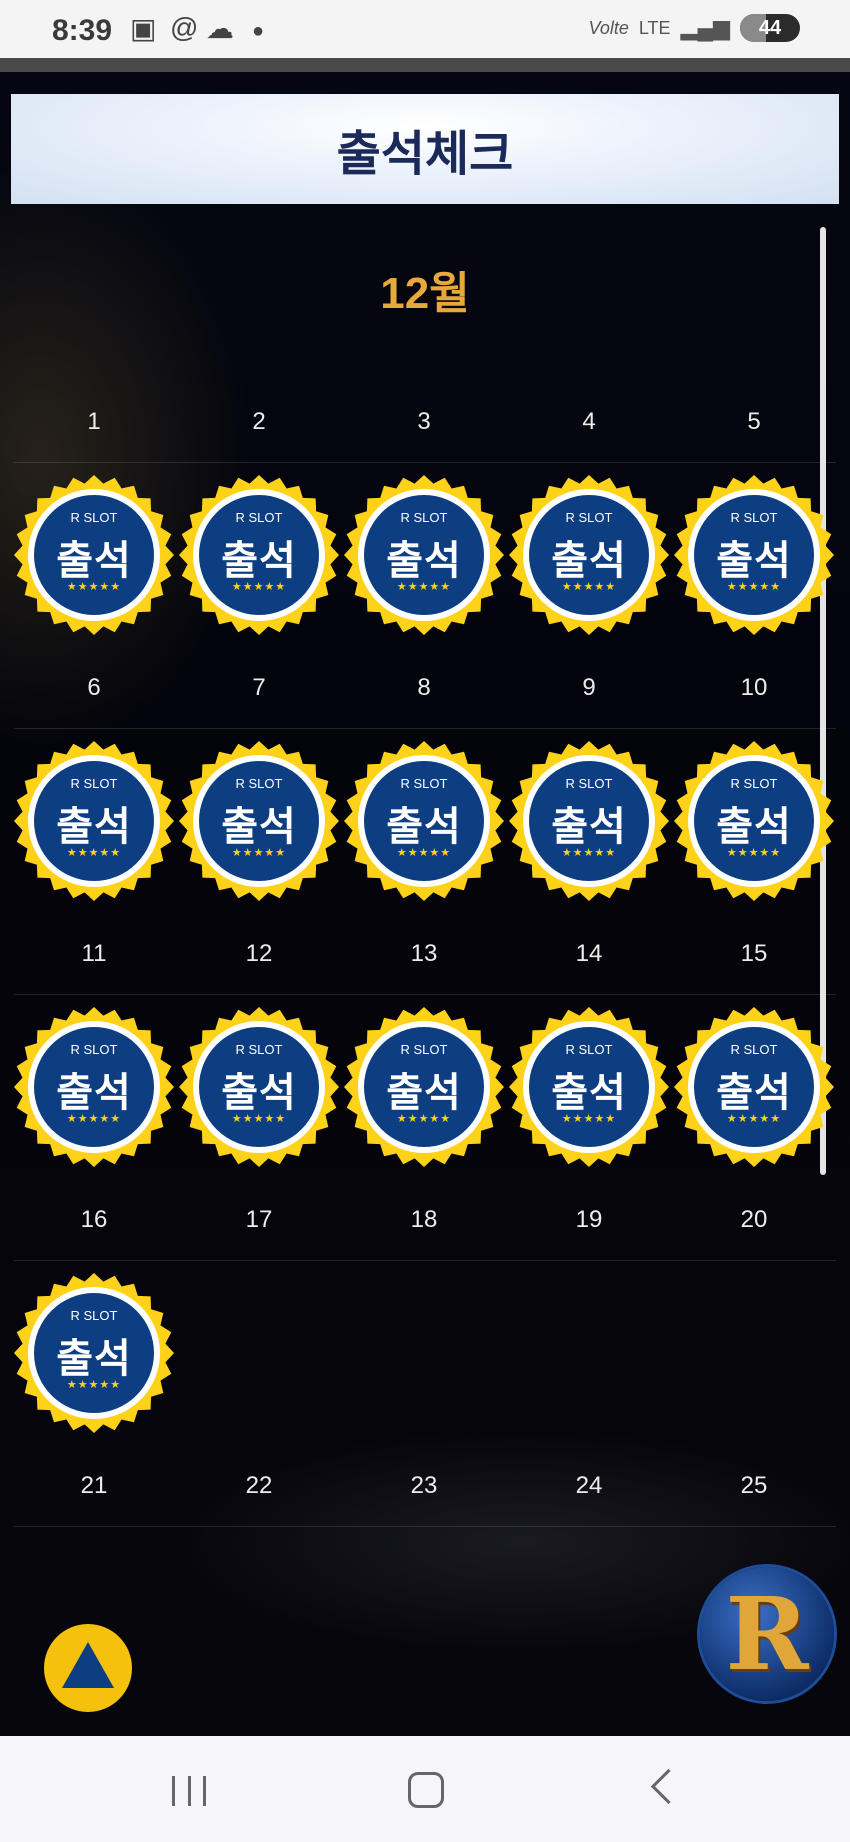 This screenshot has height=1842, width=850. What do you see at coordinates (754, 953) in the screenshot?
I see `calendar-day-number: 15` at bounding box center [754, 953].